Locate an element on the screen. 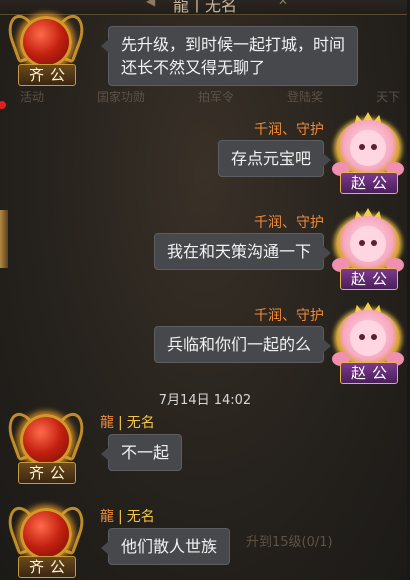  message-bubble: 我在和天策沟通一下 is located at coordinates (242, 251).